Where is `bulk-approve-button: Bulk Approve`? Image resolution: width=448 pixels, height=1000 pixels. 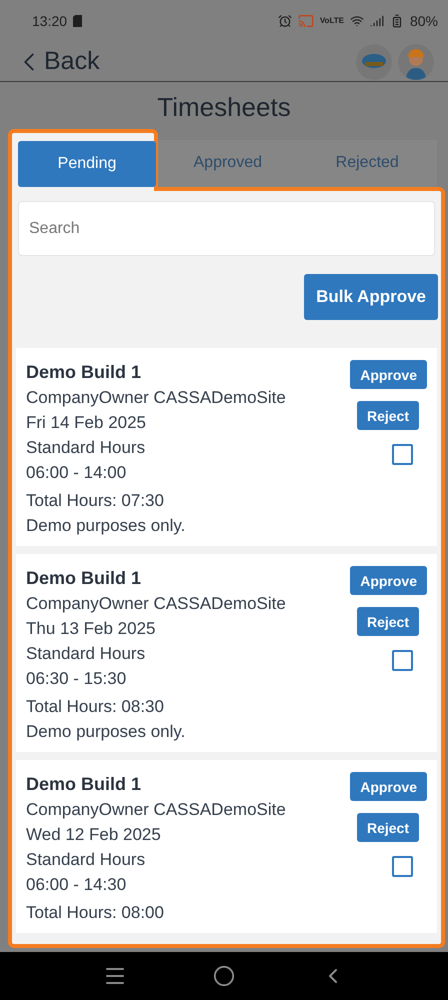 bulk-approve-button: Bulk Approve is located at coordinates (371, 297).